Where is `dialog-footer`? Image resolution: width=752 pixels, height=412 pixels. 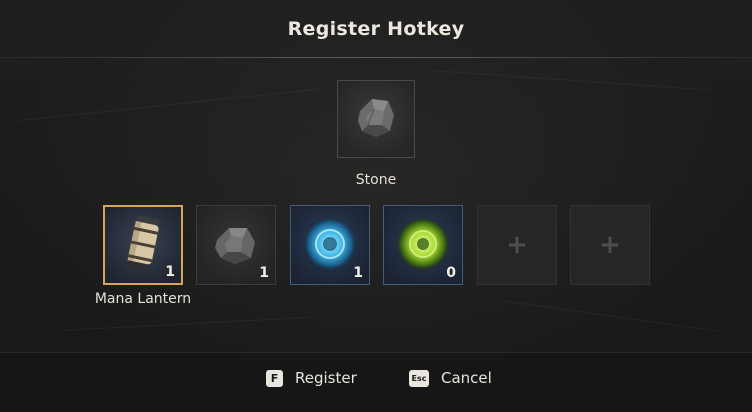
dialog-footer is located at coordinates (376, 382).